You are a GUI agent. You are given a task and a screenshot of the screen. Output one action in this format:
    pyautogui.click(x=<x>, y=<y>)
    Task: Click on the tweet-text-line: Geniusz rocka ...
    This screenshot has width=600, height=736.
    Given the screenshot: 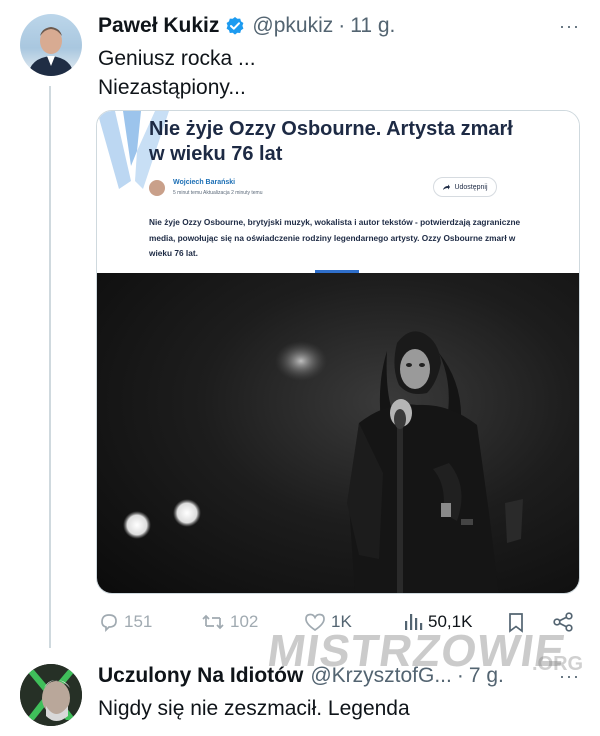 What is the action you would take?
    pyautogui.click(x=177, y=58)
    